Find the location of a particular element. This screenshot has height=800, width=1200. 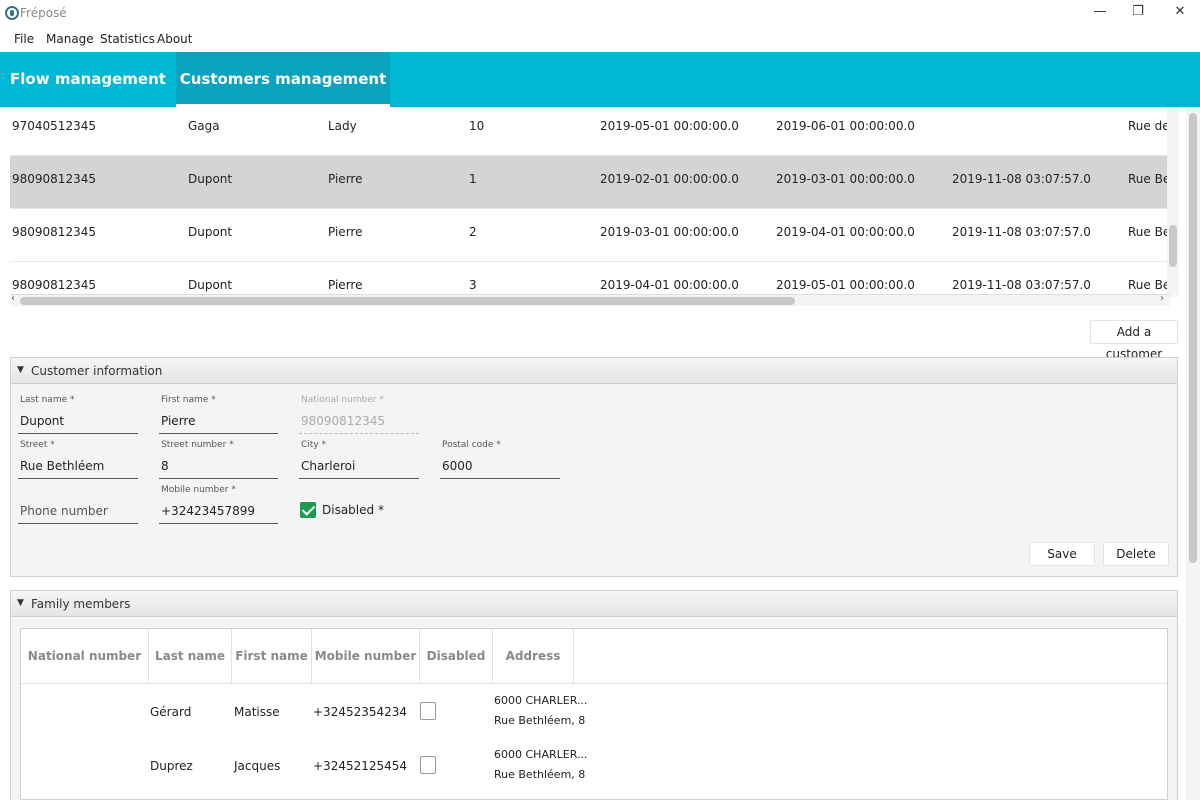

cell-first-name: Lady is located at coordinates (342, 126).